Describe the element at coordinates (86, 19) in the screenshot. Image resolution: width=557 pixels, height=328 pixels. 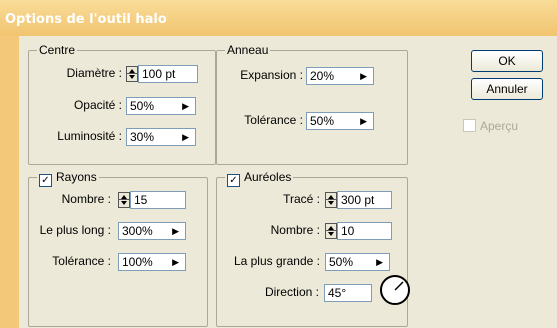
I see `dialog-title: Options de l'outil halo` at that location.